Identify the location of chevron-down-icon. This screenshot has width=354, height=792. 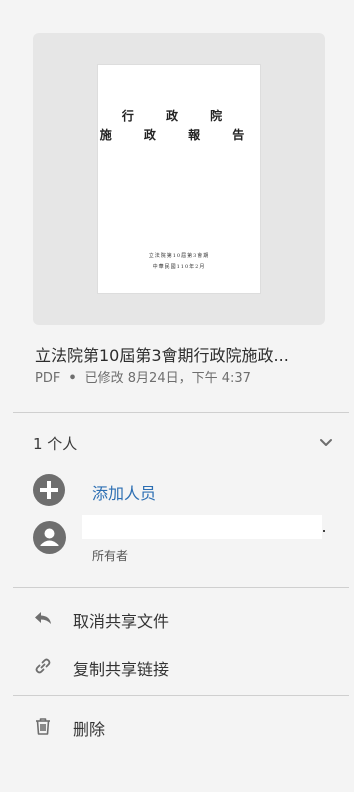
(326, 442).